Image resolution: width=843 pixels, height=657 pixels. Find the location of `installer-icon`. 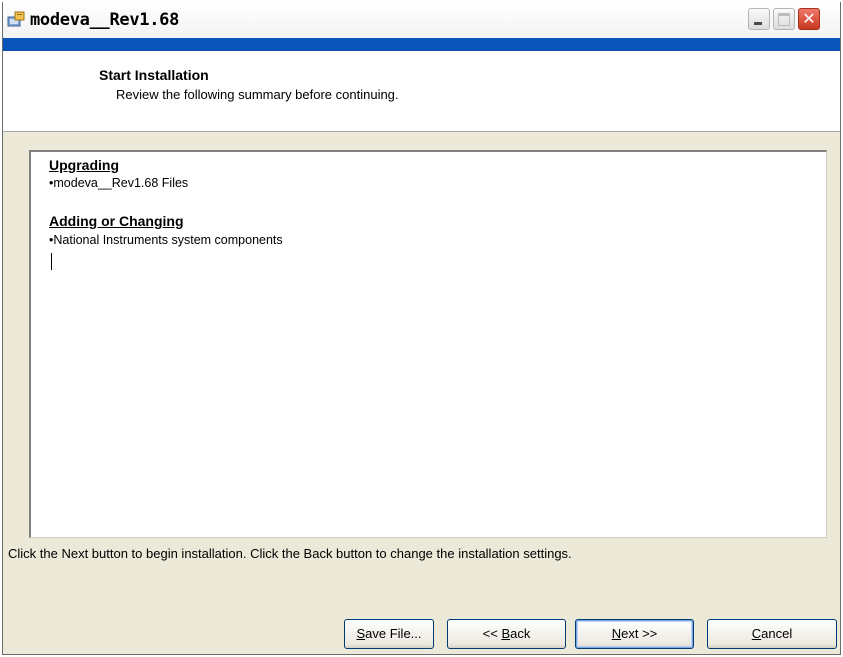

installer-icon is located at coordinates (16, 19).